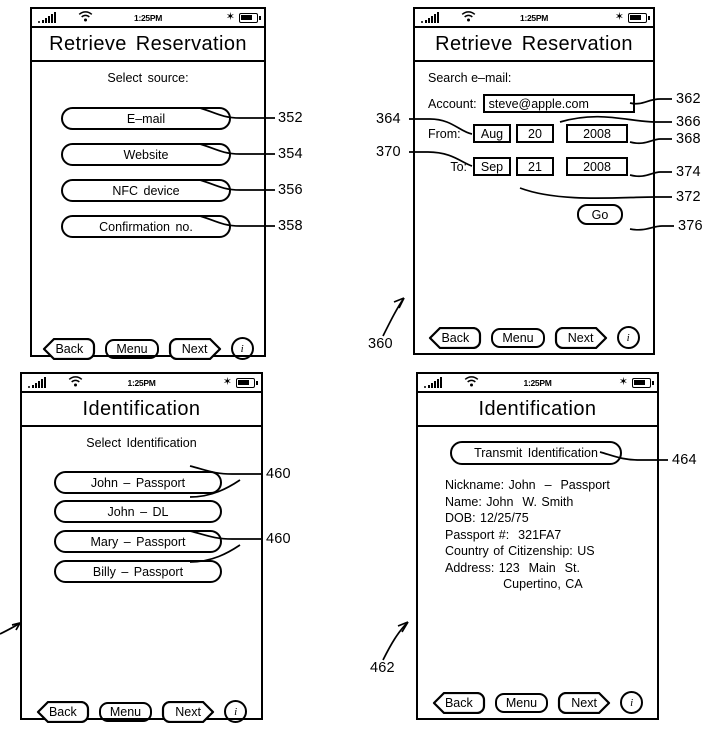 The image size is (703, 742). What do you see at coordinates (146, 118) in the screenshot?
I see `option-button-email: E–mail` at bounding box center [146, 118].